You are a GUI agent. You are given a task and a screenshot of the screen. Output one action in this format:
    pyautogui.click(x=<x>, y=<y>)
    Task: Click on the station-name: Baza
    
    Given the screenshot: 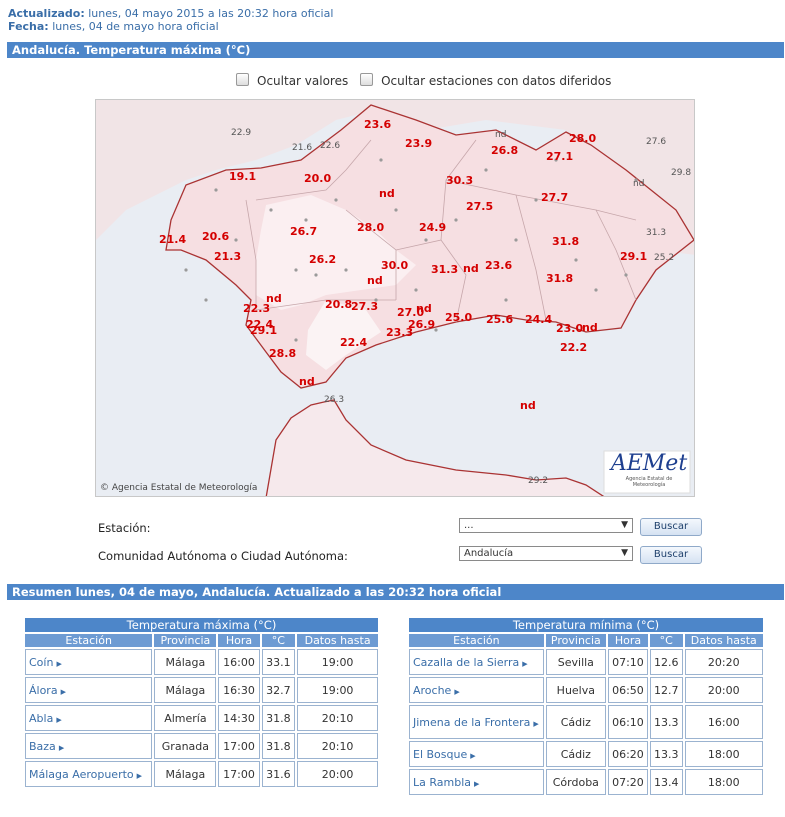 What is the action you would take?
    pyautogui.click(x=42, y=746)
    